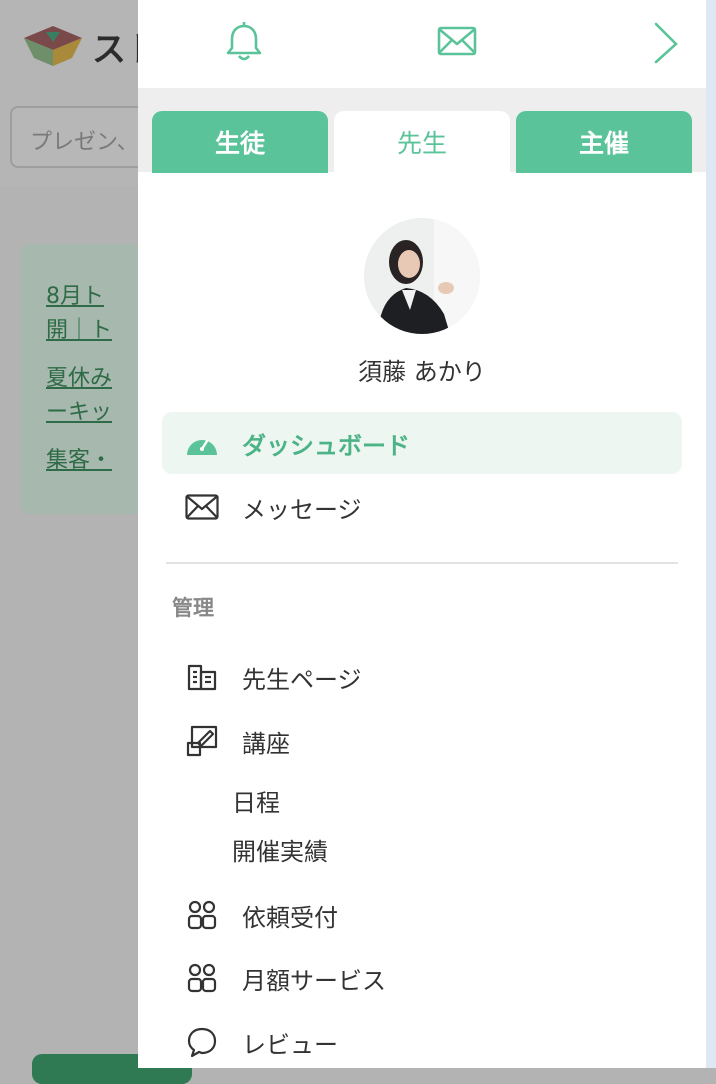  Describe the element at coordinates (422, 44) in the screenshot. I see `drawer-topbar` at that location.